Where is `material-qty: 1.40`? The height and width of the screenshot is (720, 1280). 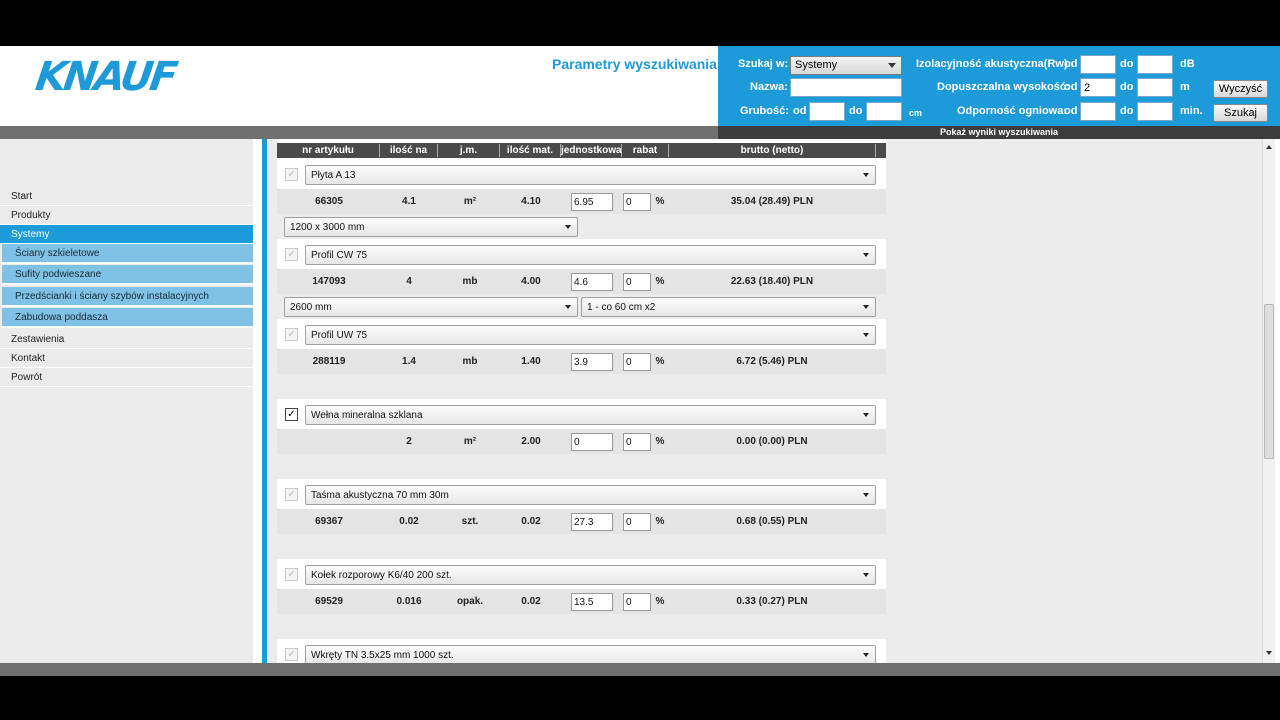
material-qty: 1.40 is located at coordinates (531, 361).